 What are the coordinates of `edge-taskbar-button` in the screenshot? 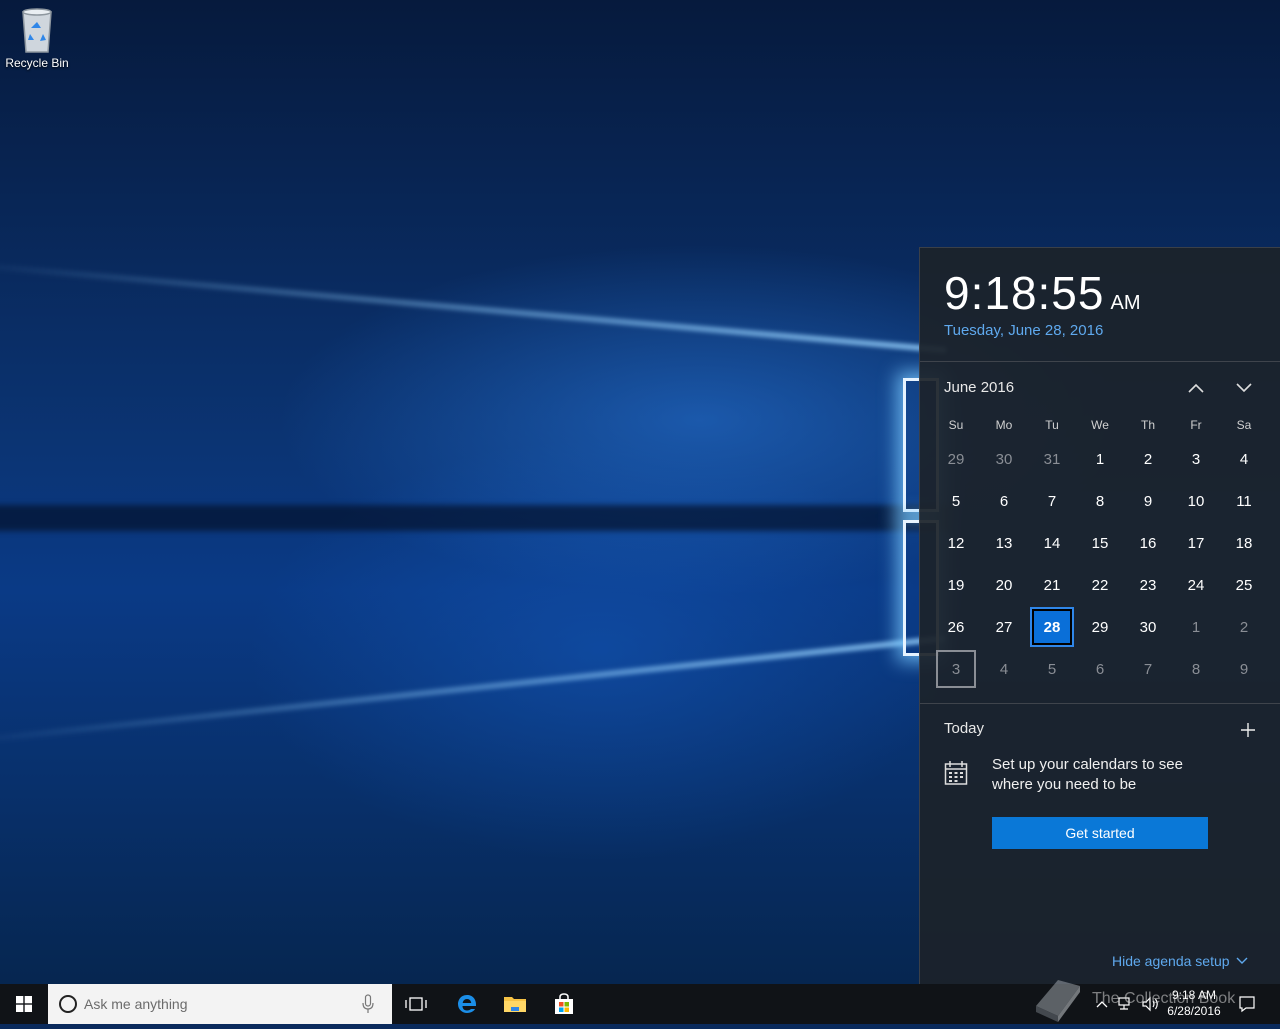 It's located at (467, 1004).